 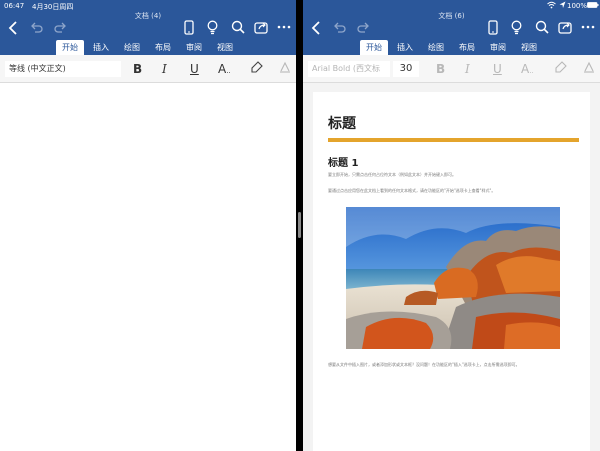 I want to click on paragraph-1: 要立即开始，只需点击任何占位符文本（例如此文本）并开始键入即可。, so click(x=453, y=175).